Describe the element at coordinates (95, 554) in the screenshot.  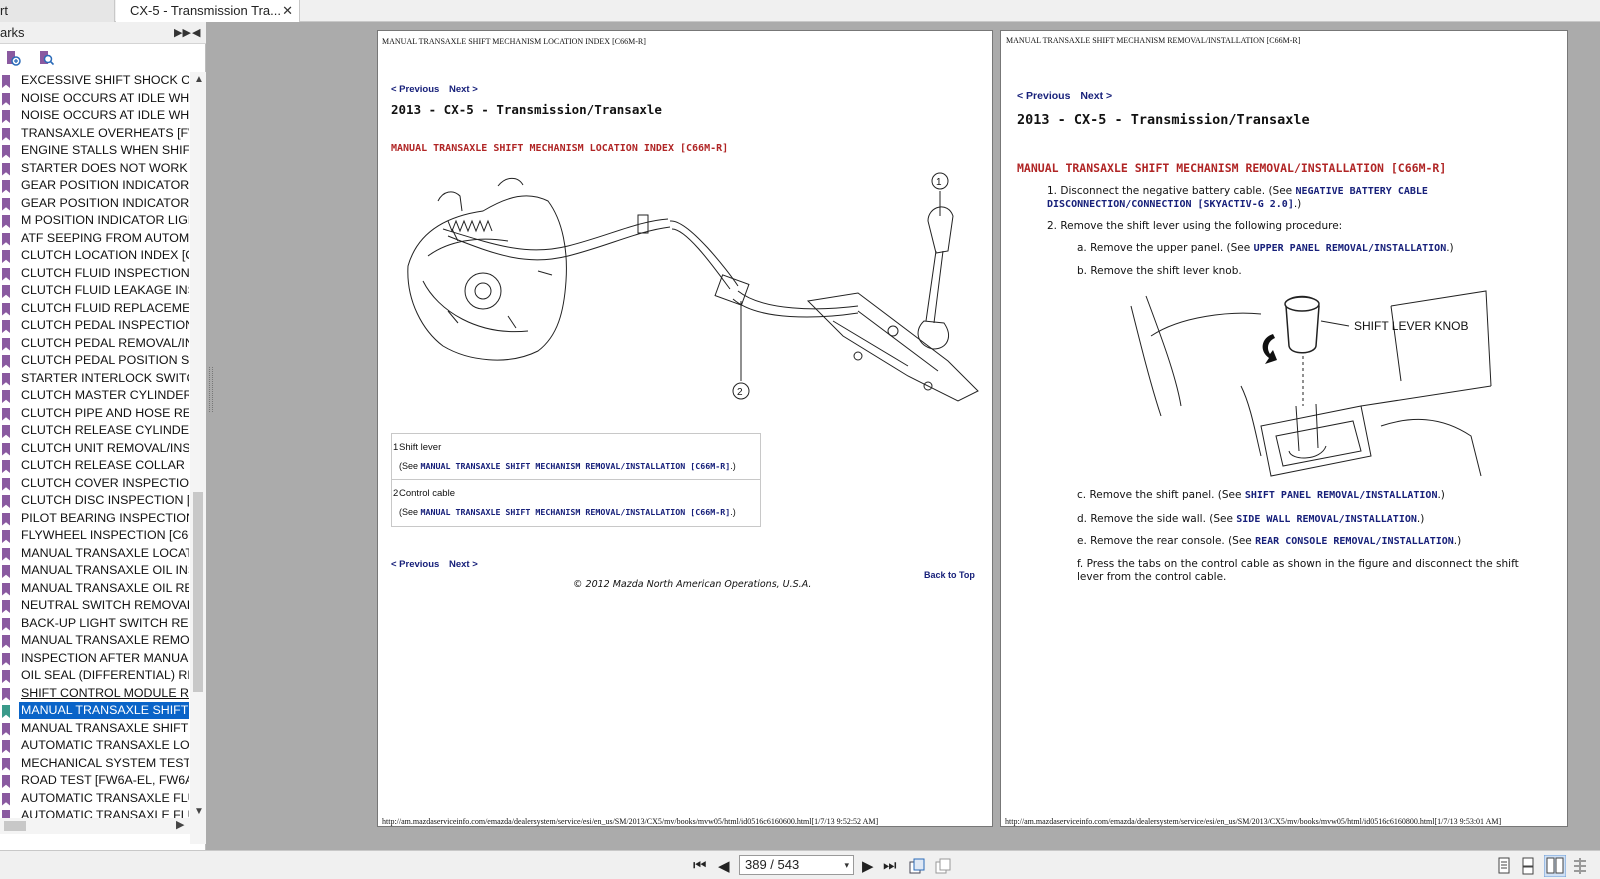
I see `bookmark-item: MANUAL TRANSAXLE LOCATIO` at that location.